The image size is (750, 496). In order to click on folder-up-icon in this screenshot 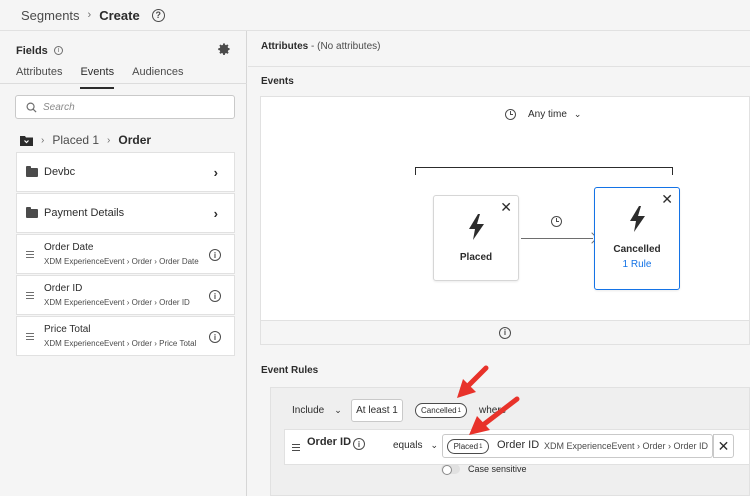, I will do `click(26, 140)`.